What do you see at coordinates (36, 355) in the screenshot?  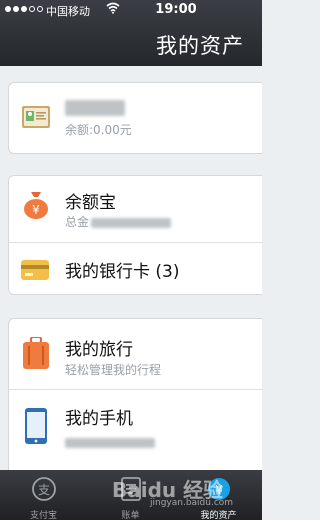 I see `suitcase-icon` at bounding box center [36, 355].